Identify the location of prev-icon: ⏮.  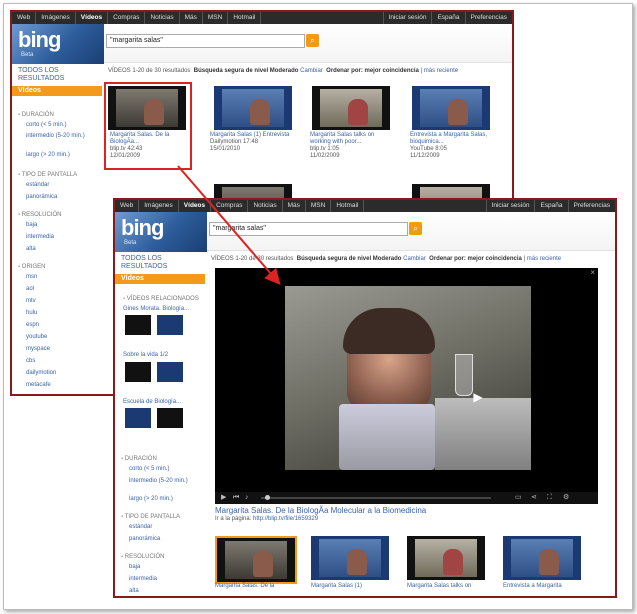
(236, 498).